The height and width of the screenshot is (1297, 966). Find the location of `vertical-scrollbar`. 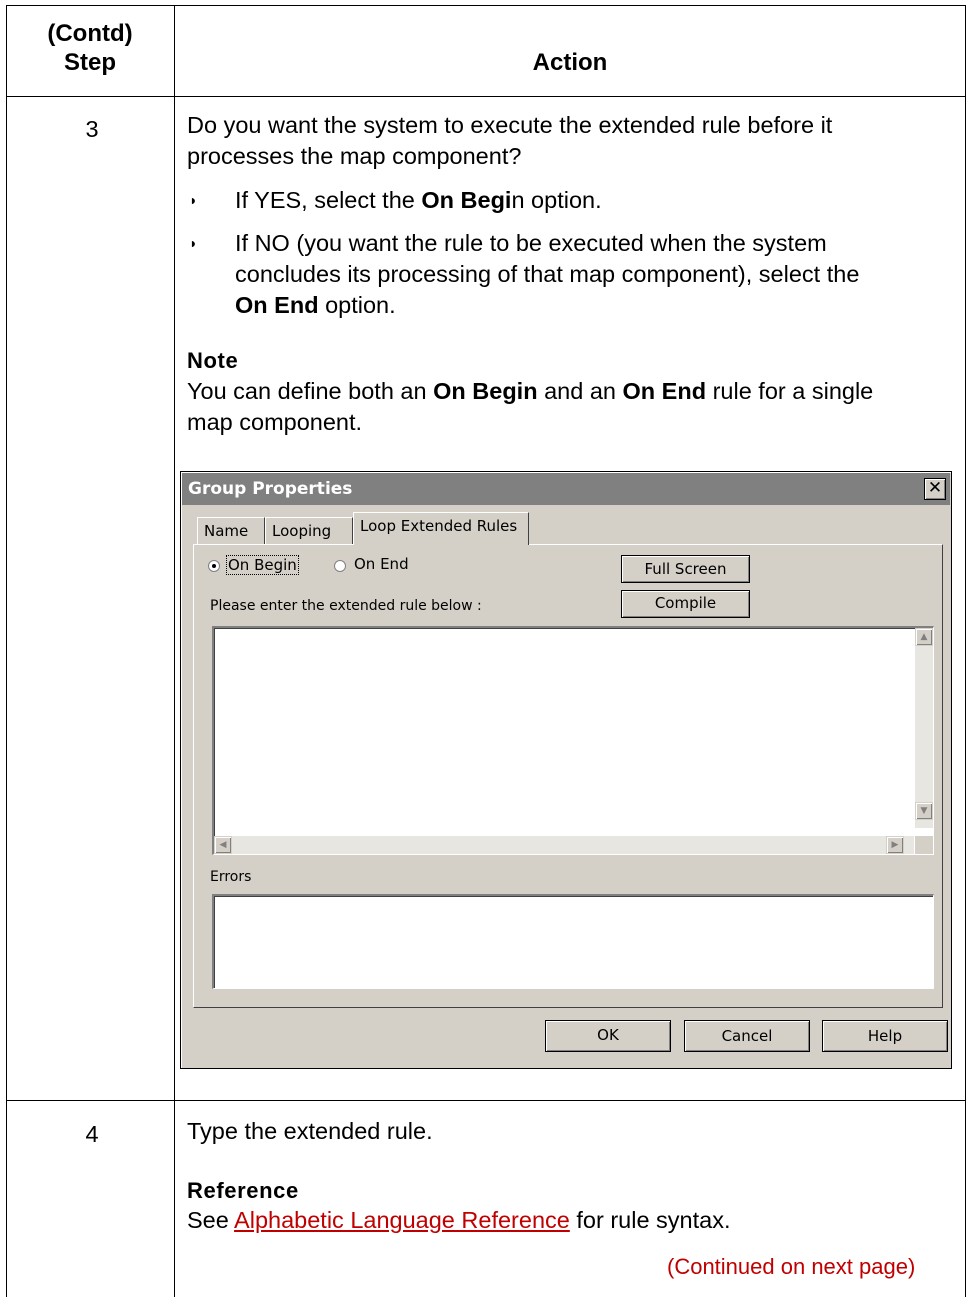

vertical-scrollbar is located at coordinates (924, 728).